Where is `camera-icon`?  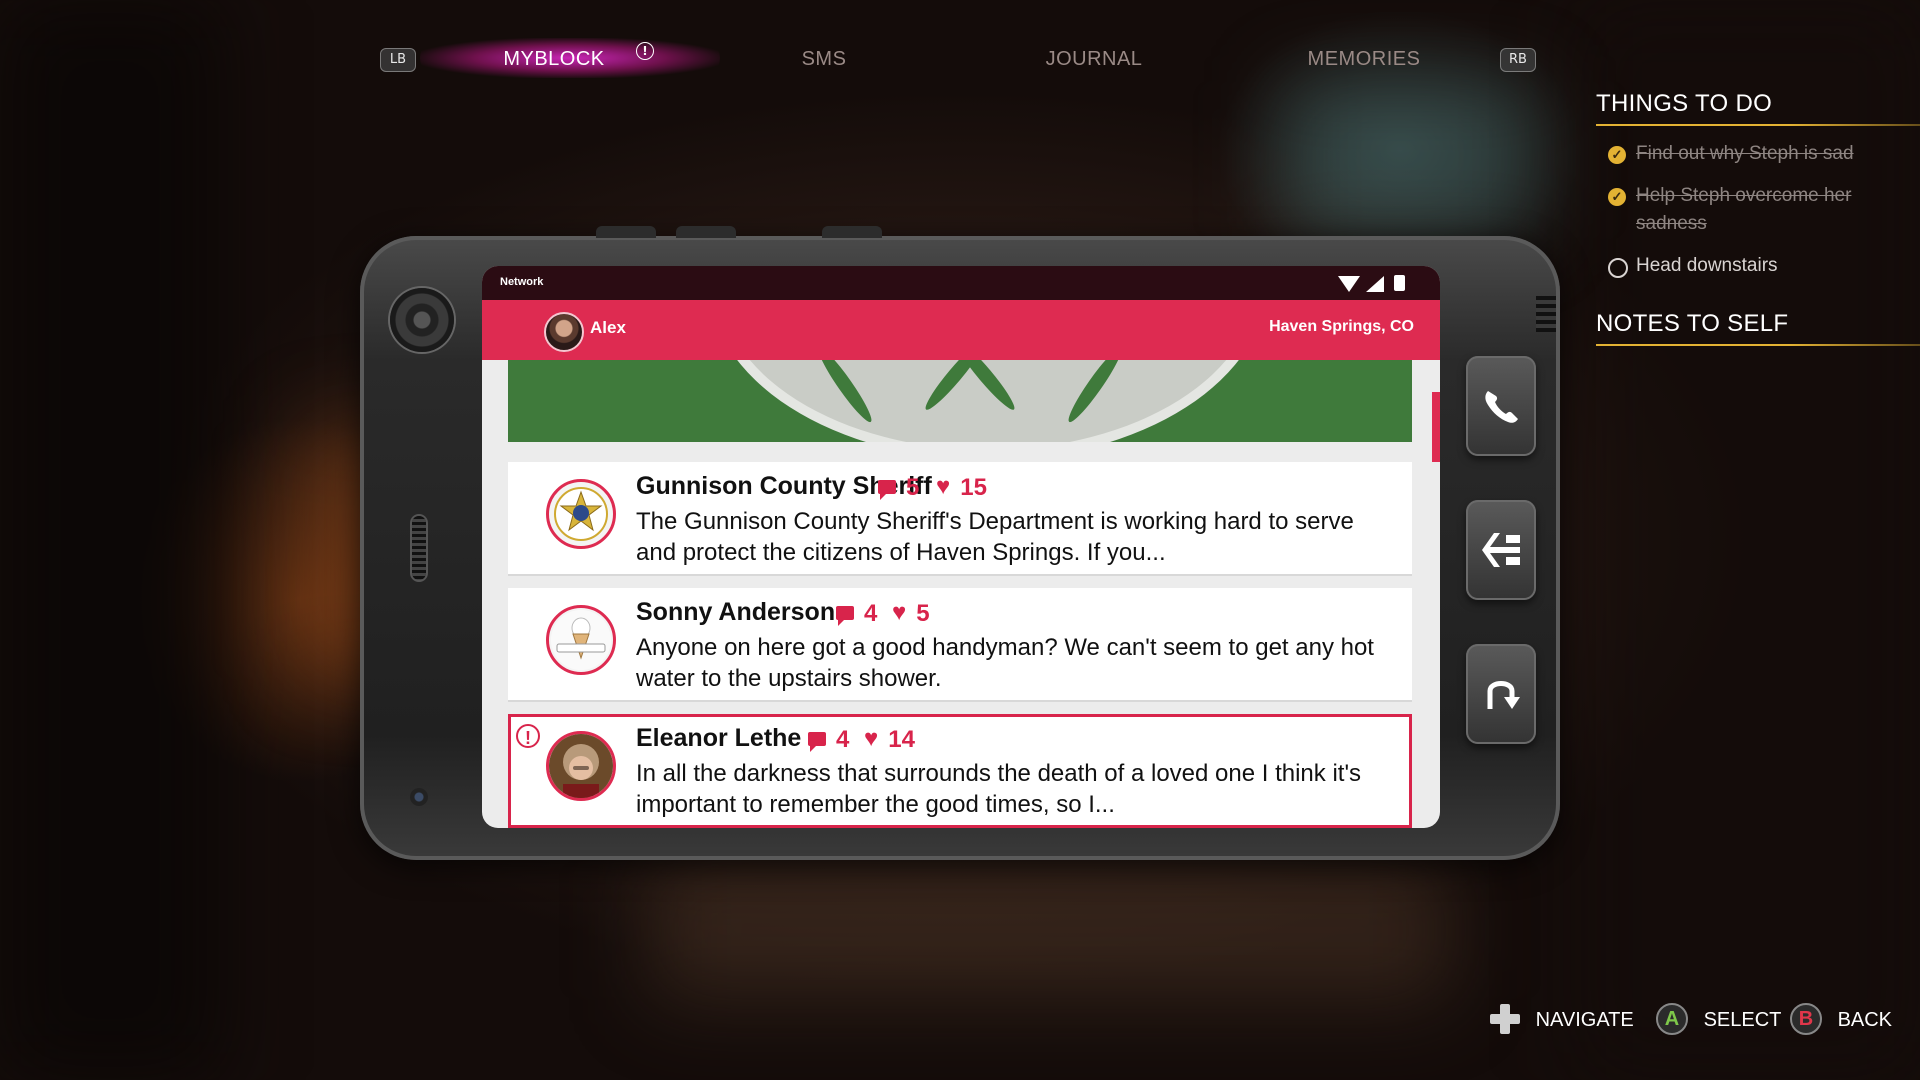
camera-icon is located at coordinates (422, 320).